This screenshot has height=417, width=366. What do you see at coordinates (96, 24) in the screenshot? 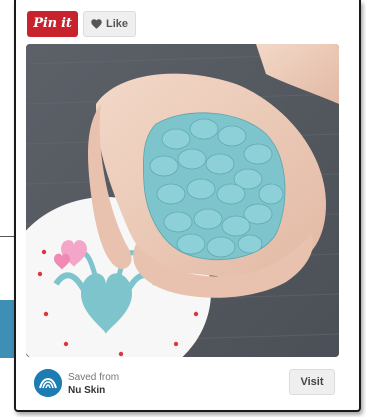
I see `heart-icon` at bounding box center [96, 24].